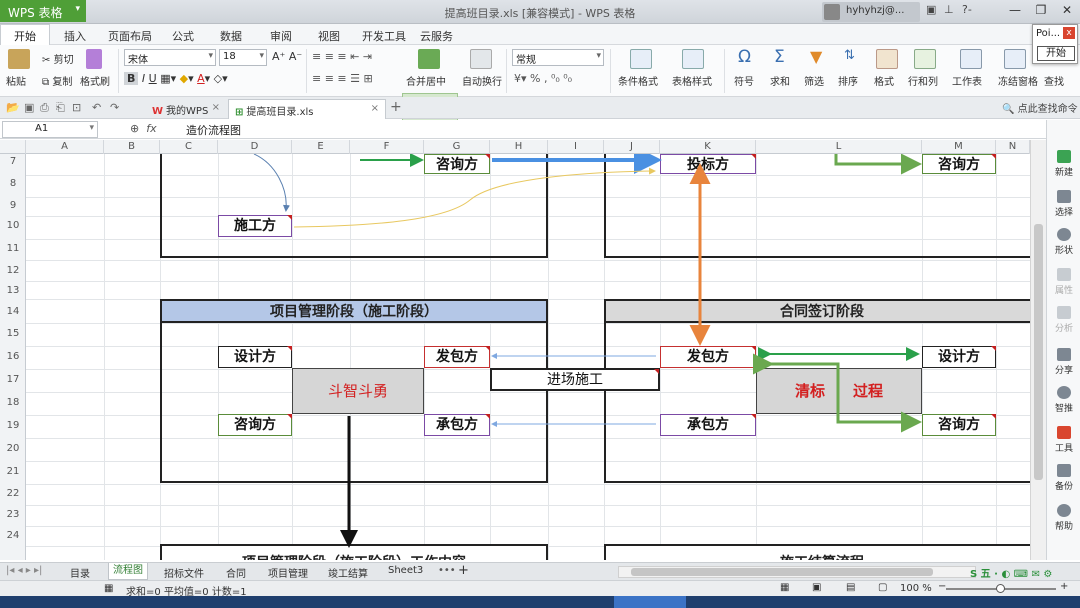  Describe the element at coordinates (342, 78) in the screenshot. I see `align-horizontal-icons: ≡ ≡ ≡ ☰ ⊞` at that location.